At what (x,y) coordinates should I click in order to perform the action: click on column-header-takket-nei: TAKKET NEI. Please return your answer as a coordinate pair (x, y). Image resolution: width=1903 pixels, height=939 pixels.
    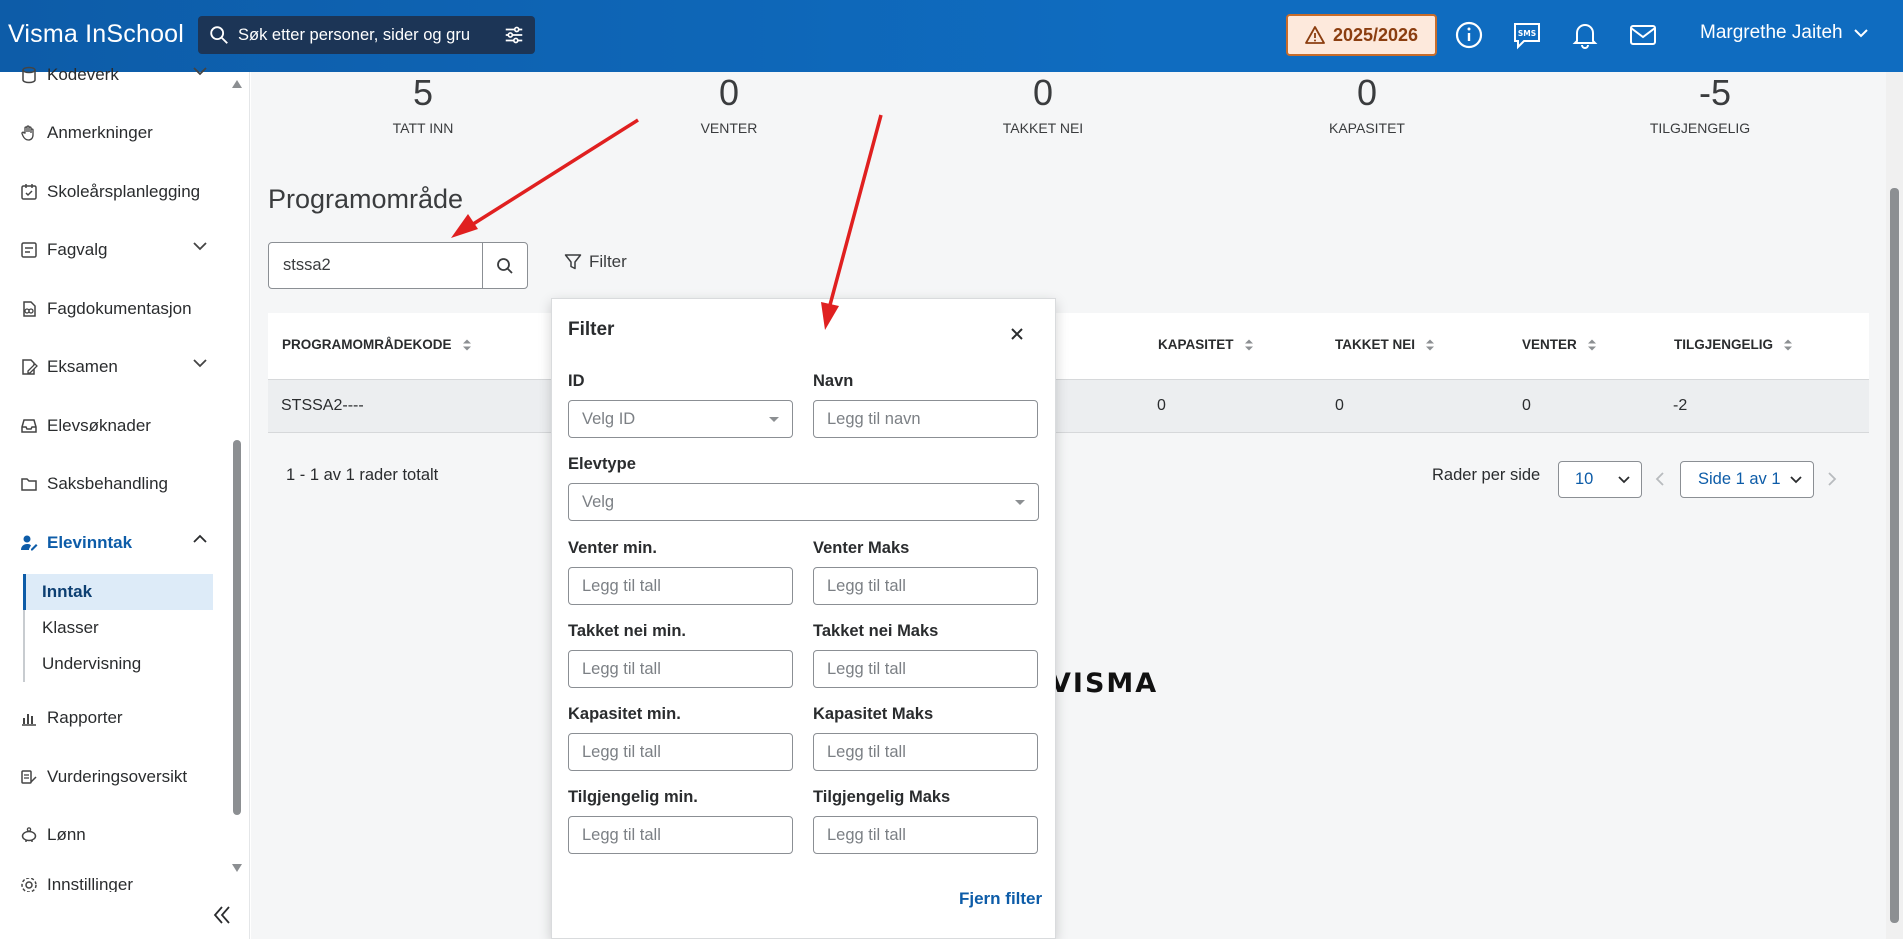
    Looking at the image, I should click on (1385, 344).